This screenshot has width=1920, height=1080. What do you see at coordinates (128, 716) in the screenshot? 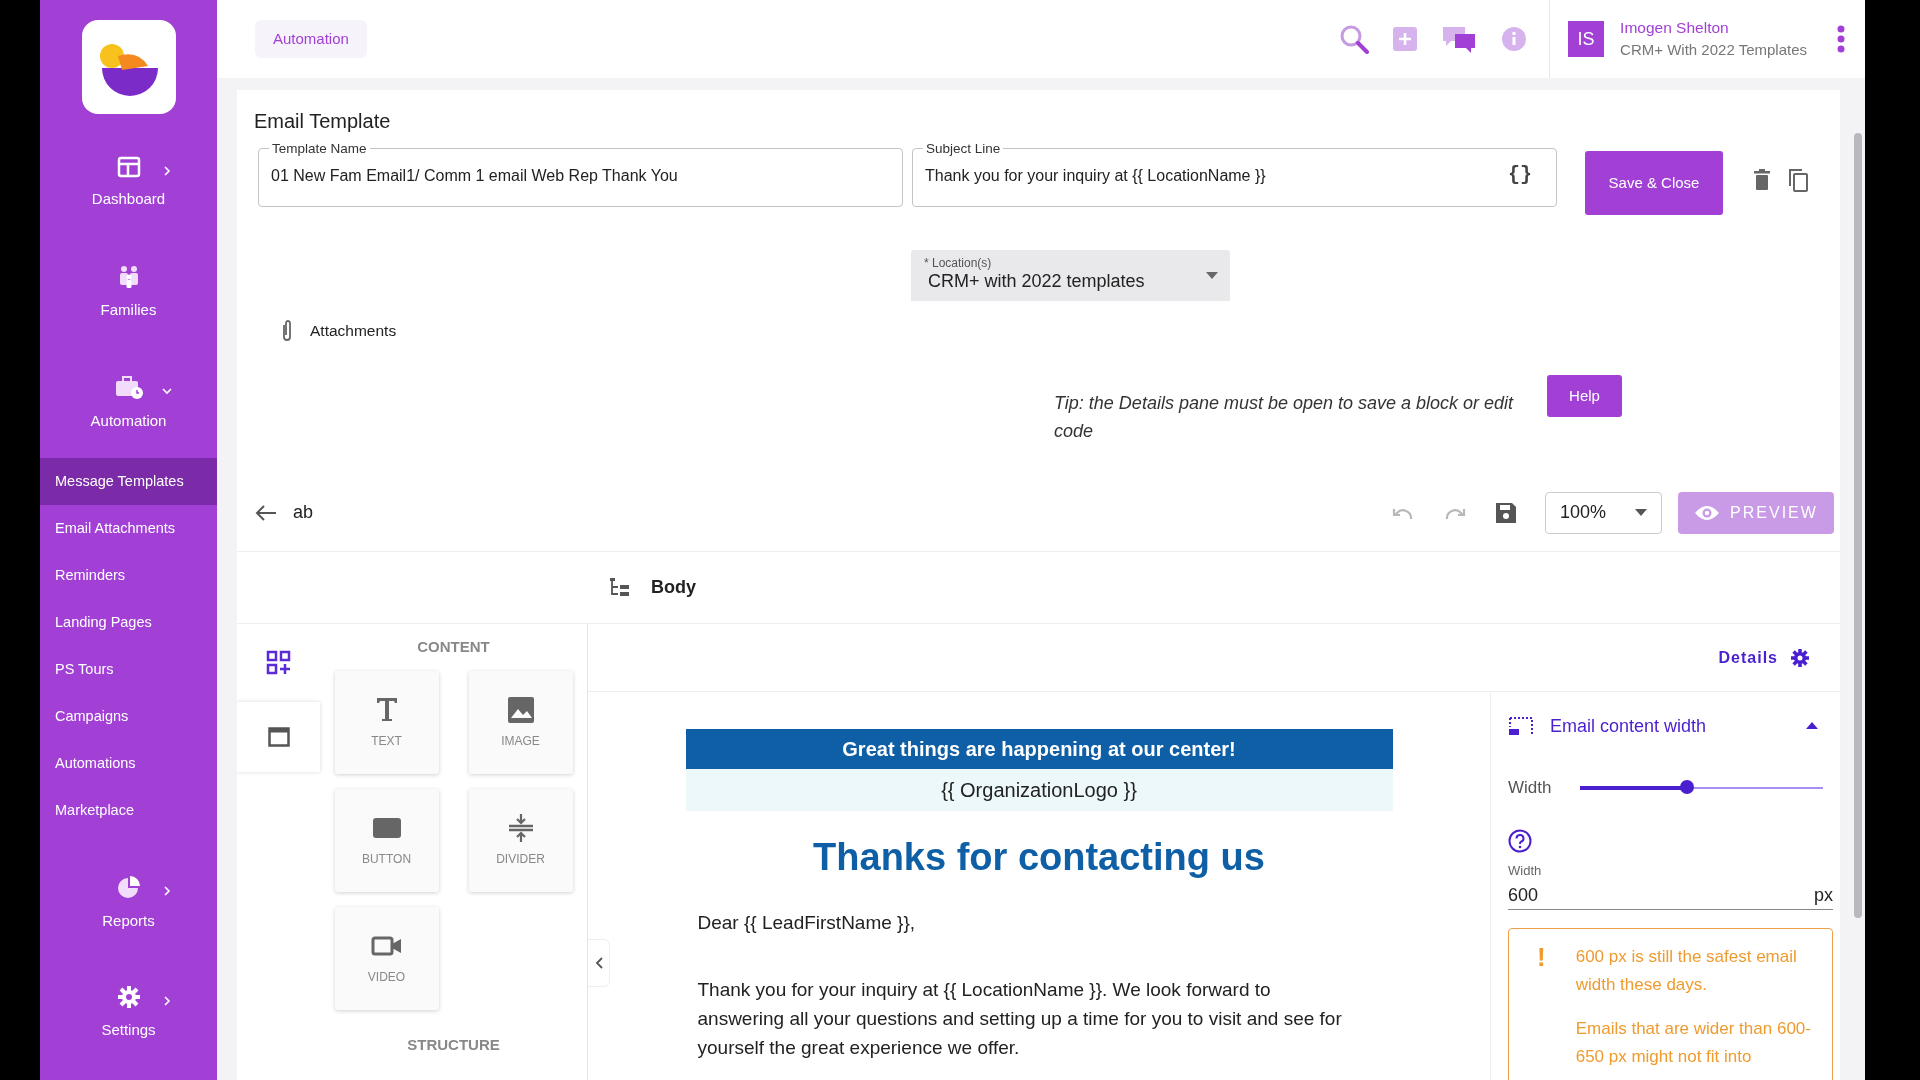
I see `sidebar-subitem: Campaigns` at bounding box center [128, 716].